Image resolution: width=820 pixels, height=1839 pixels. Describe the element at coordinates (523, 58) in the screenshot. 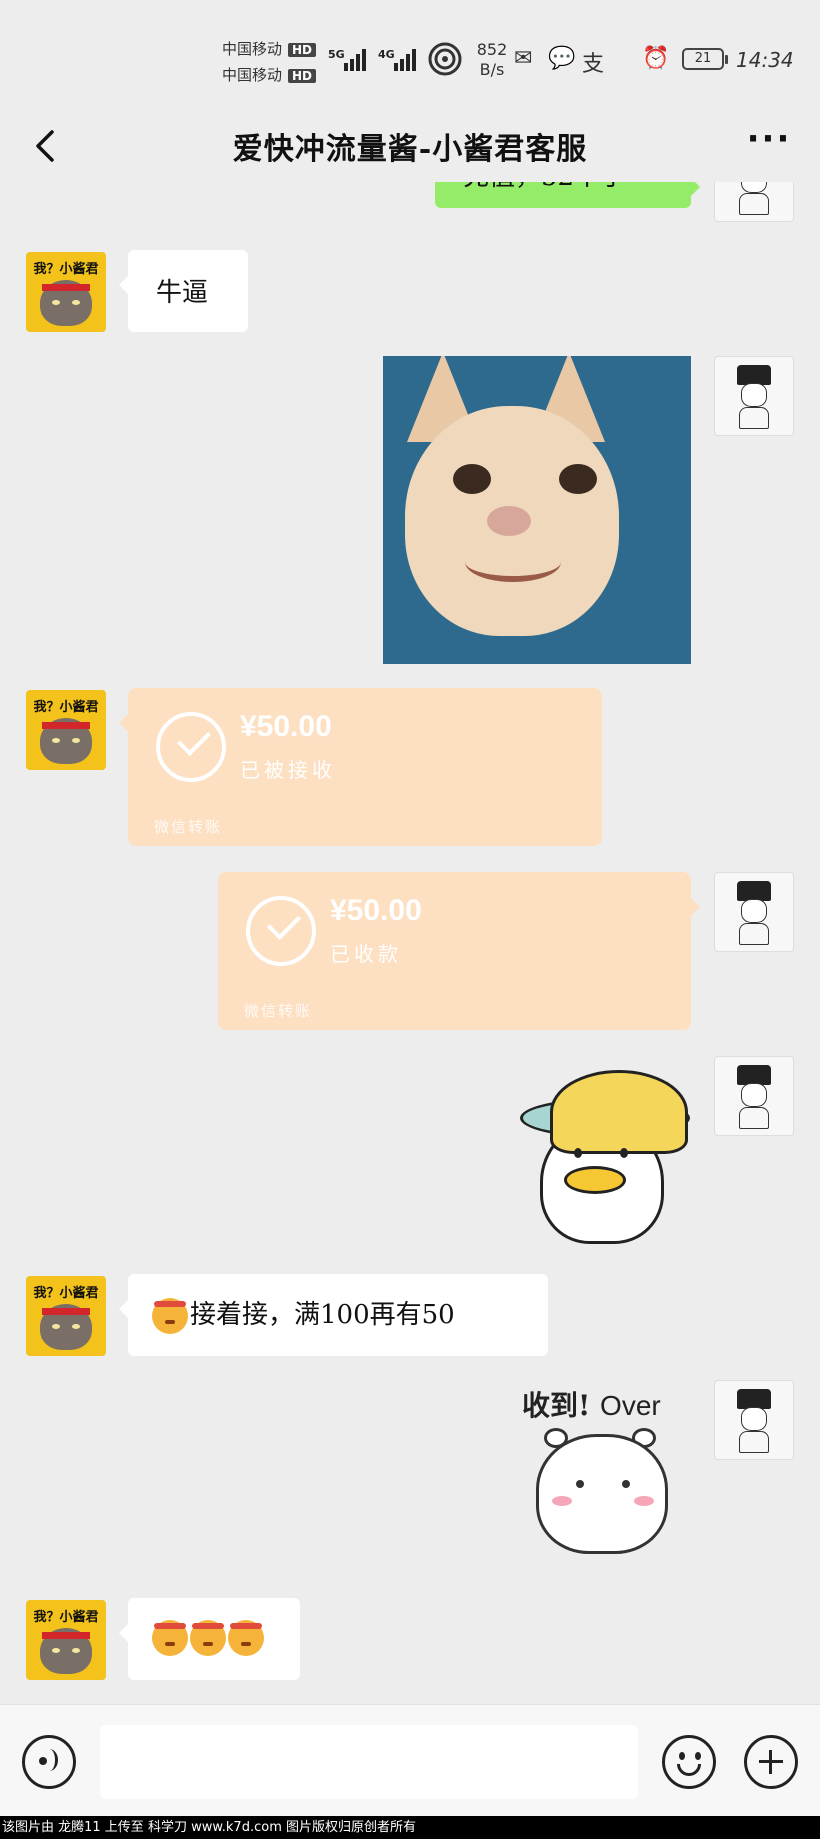

I see `wechat-icon: ✉` at that location.